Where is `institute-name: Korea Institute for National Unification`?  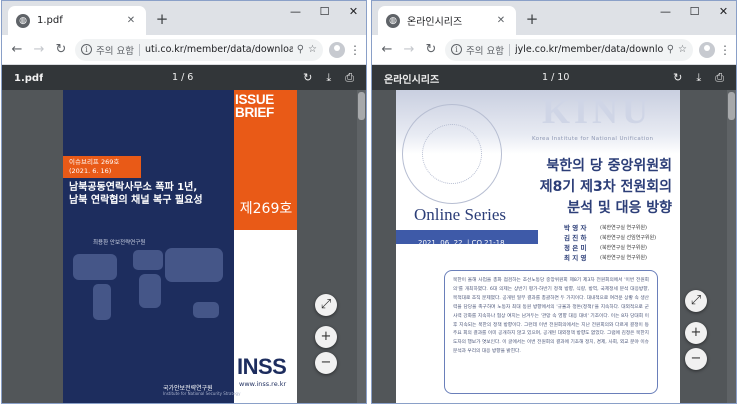
institute-name: Korea Institute for National Unification is located at coordinates (593, 139).